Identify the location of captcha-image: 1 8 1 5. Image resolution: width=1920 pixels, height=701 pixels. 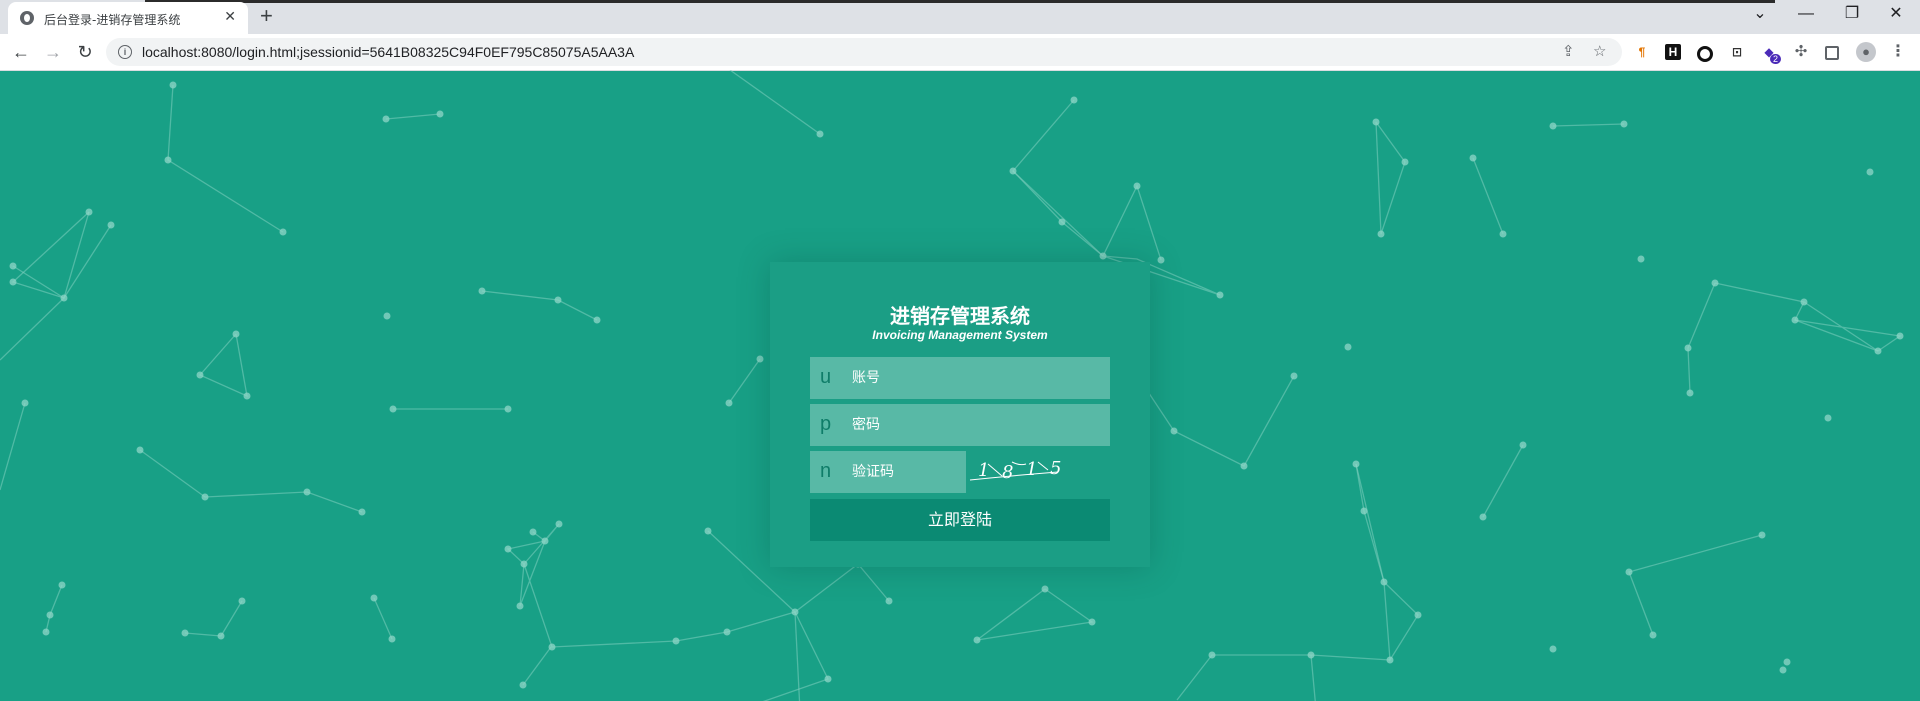
(1028, 471).